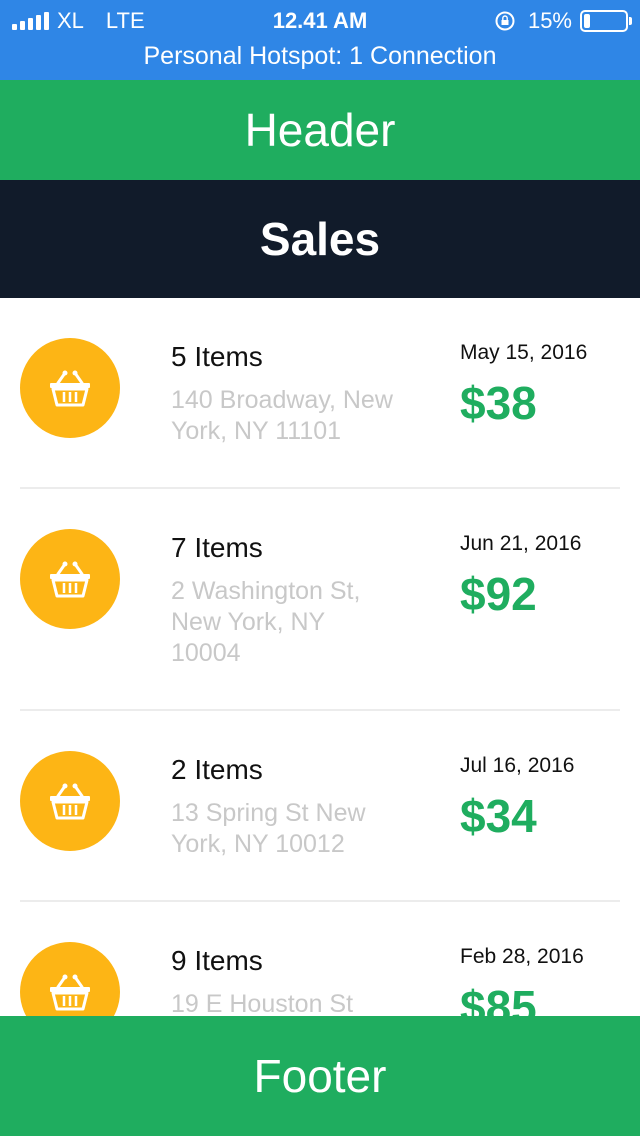 The height and width of the screenshot is (1136, 640). Describe the element at coordinates (549, 20) in the screenshot. I see `battery-percent: 15%` at that location.